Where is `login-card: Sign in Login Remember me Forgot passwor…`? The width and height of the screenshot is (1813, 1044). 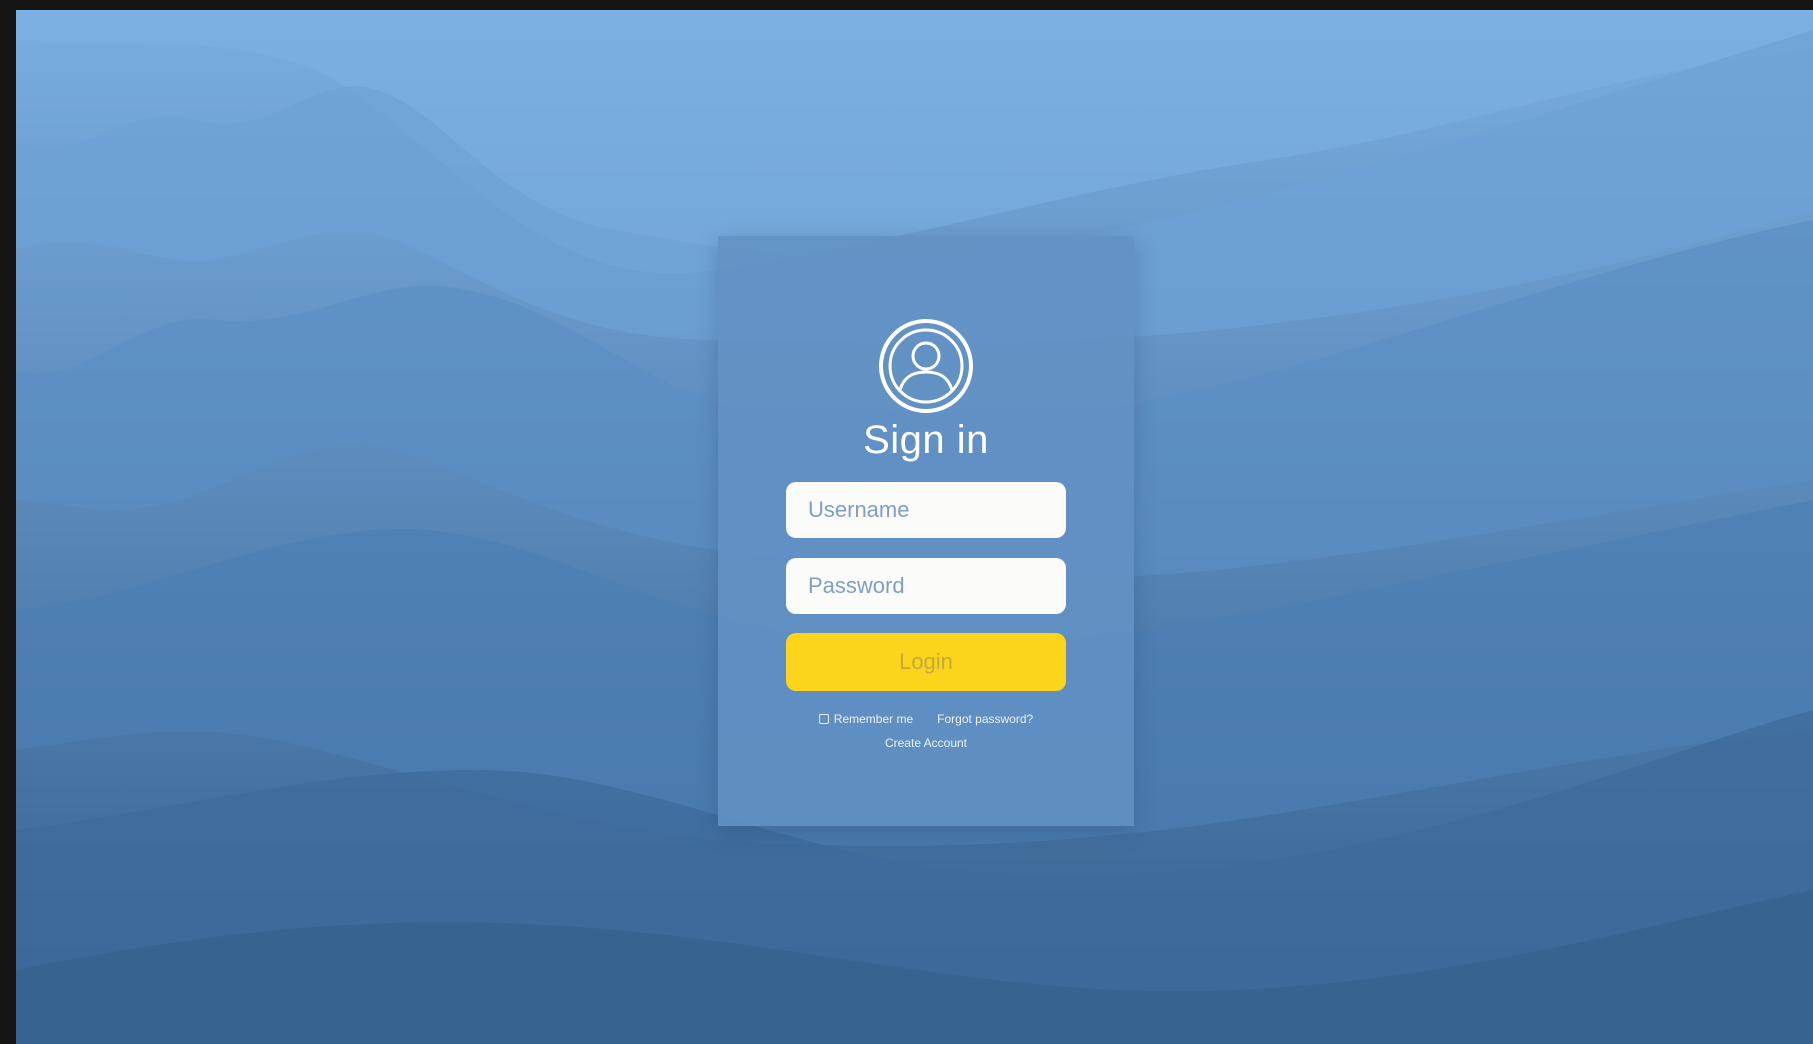 login-card: Sign in Login Remember me Forgot passwor… is located at coordinates (926, 531).